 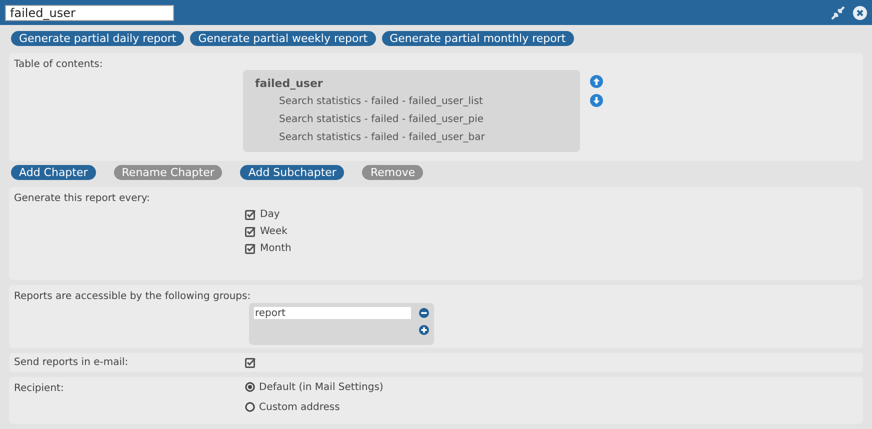 I want to click on move-up-icon, so click(x=596, y=81).